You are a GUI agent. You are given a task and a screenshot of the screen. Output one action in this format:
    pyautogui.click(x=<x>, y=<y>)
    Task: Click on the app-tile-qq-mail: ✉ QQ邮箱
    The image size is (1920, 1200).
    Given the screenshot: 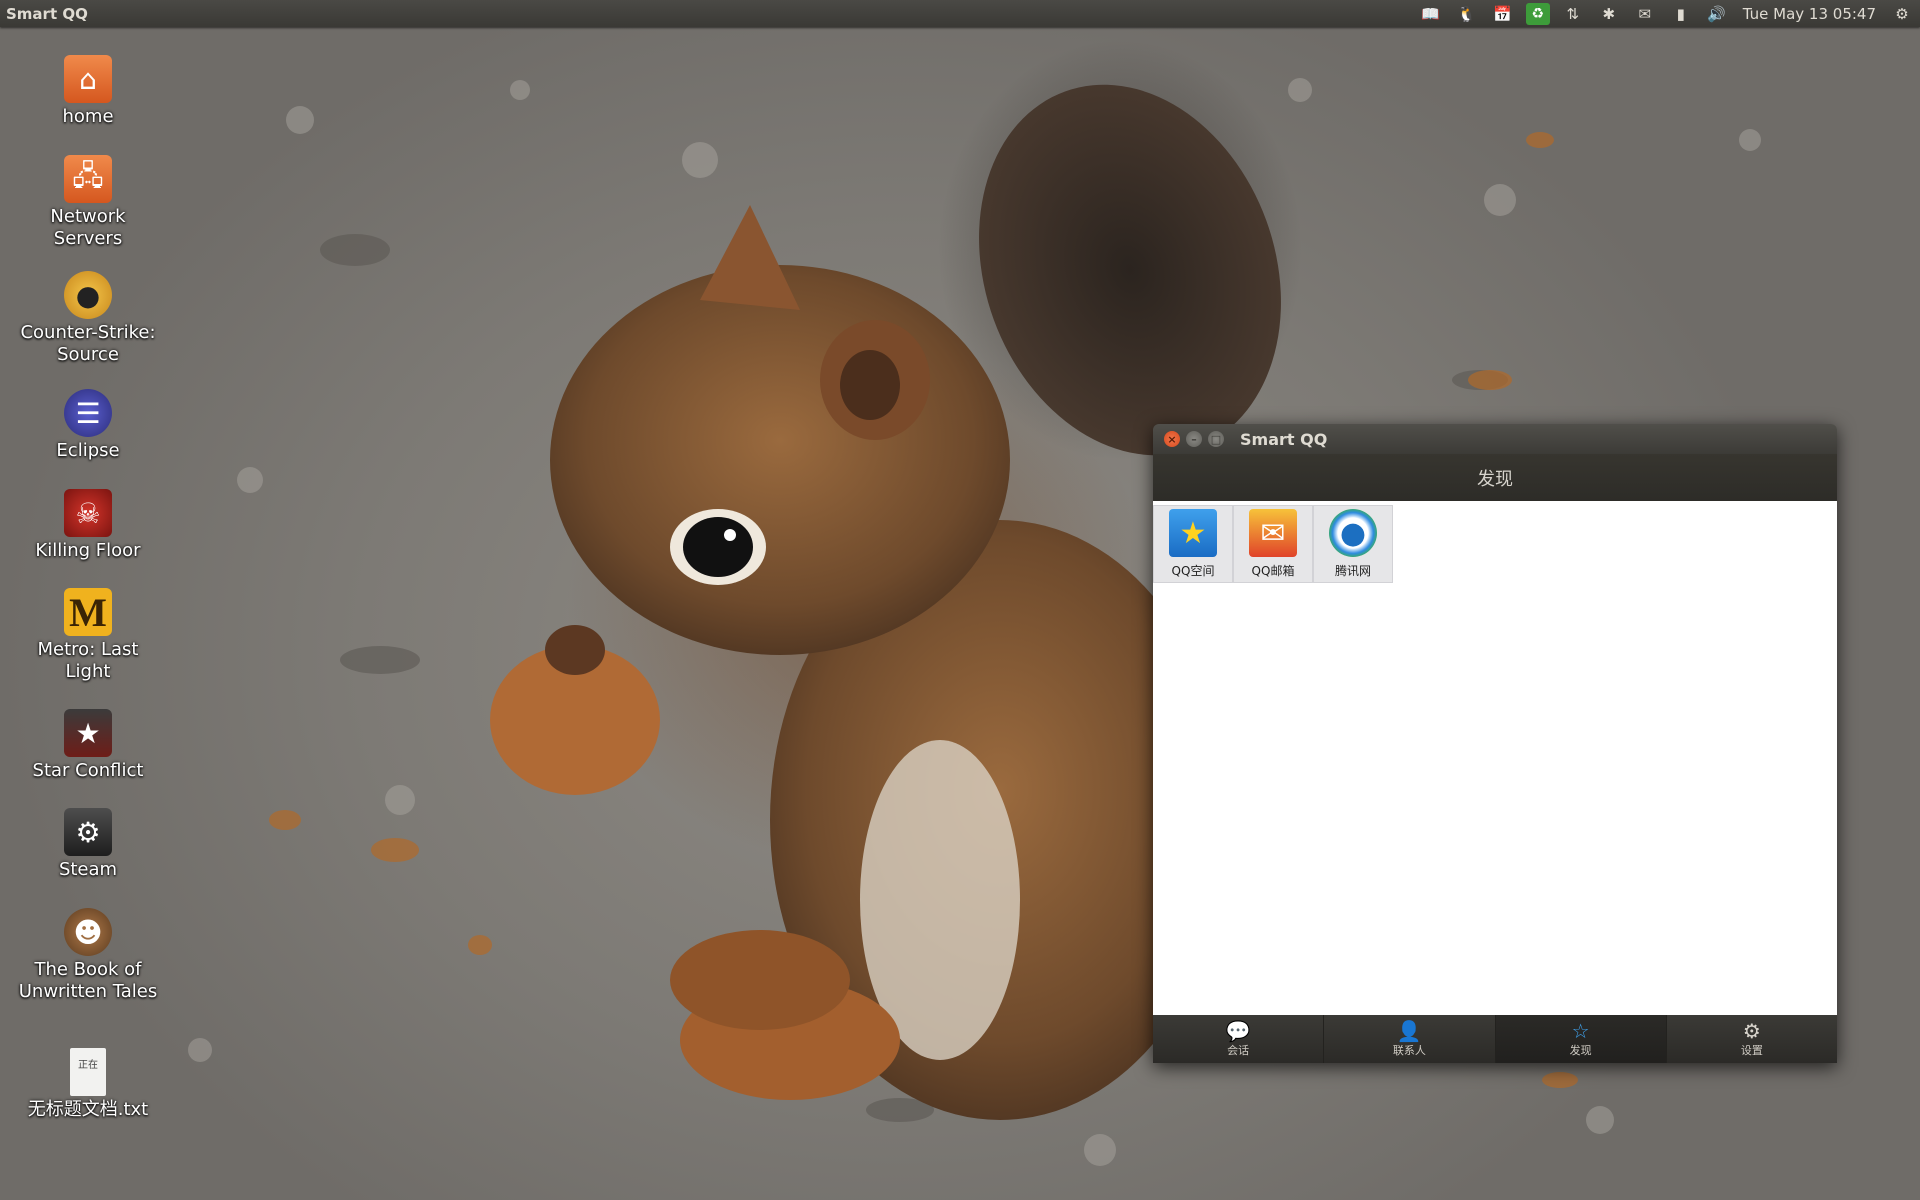 What is the action you would take?
    pyautogui.click(x=1273, y=544)
    